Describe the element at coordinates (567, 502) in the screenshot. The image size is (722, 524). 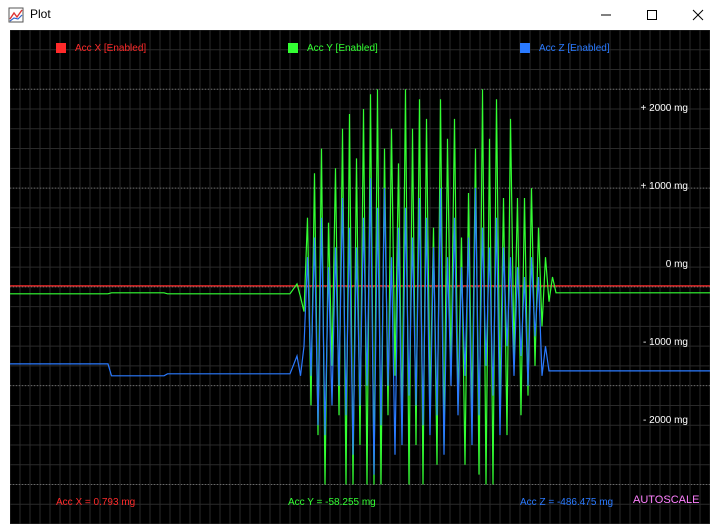
I see `readout-acc-z: Acc Z = -486.475 mg` at that location.